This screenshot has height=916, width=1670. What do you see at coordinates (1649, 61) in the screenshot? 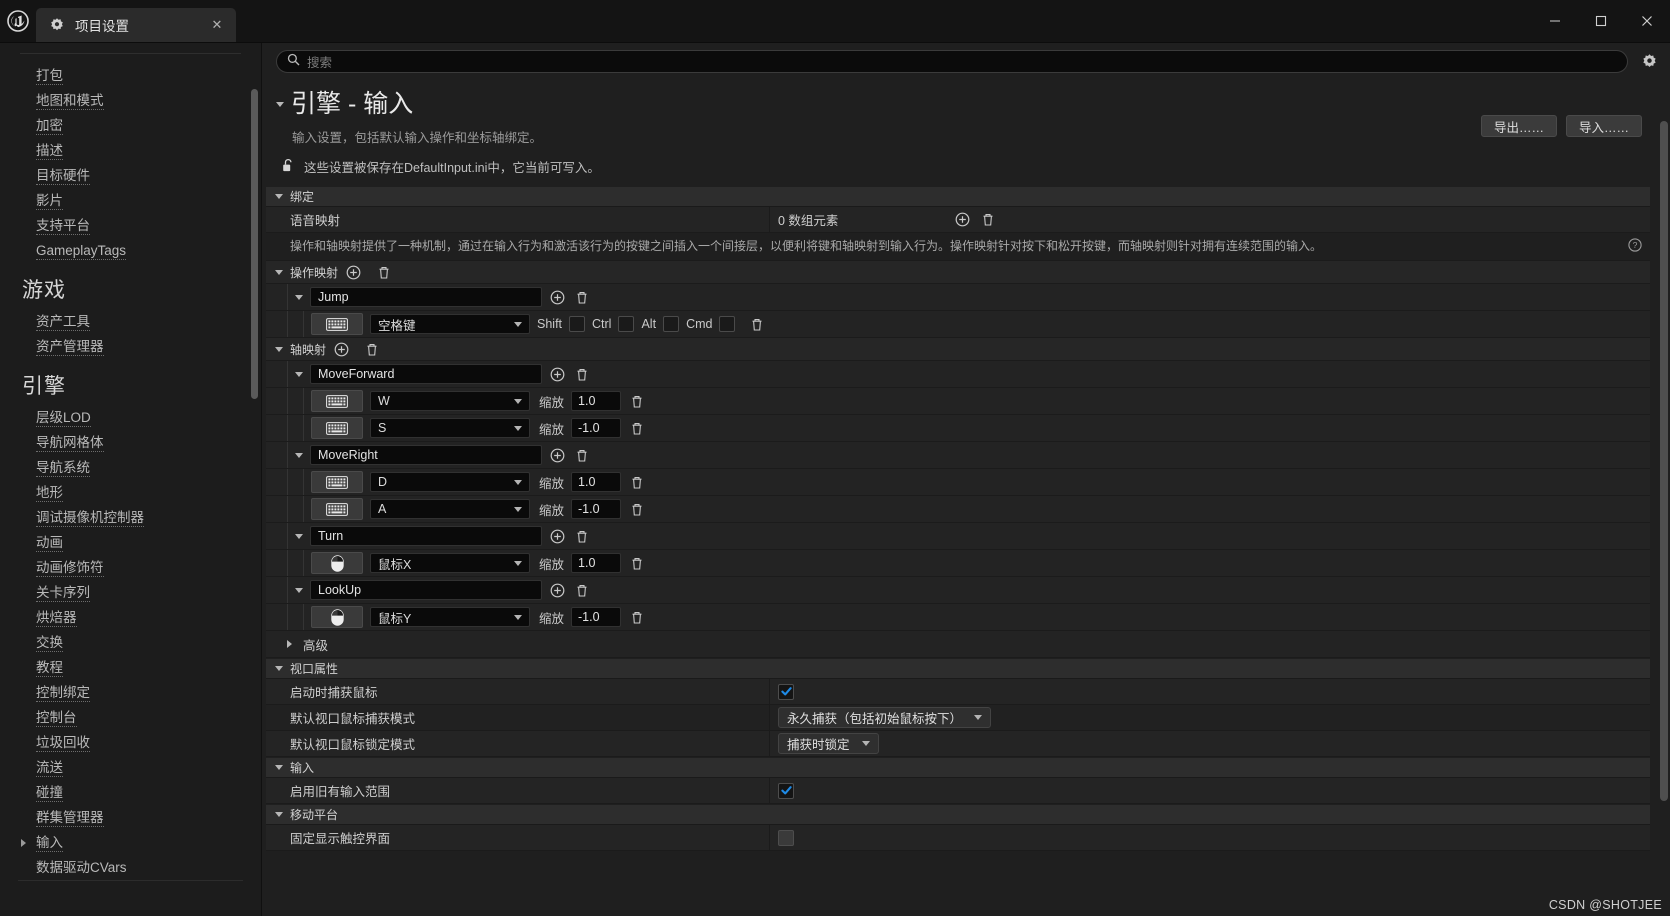
I see `settings-gear-icon` at bounding box center [1649, 61].